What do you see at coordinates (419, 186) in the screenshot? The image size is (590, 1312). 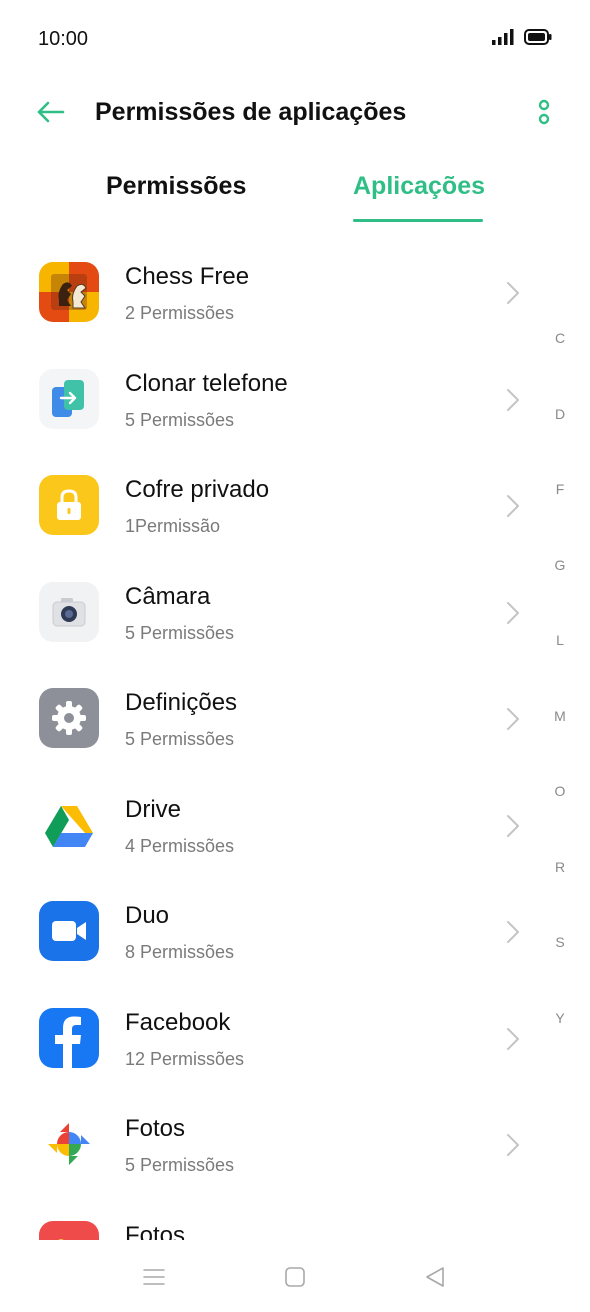 I see `tab-applications: Aplicações` at bounding box center [419, 186].